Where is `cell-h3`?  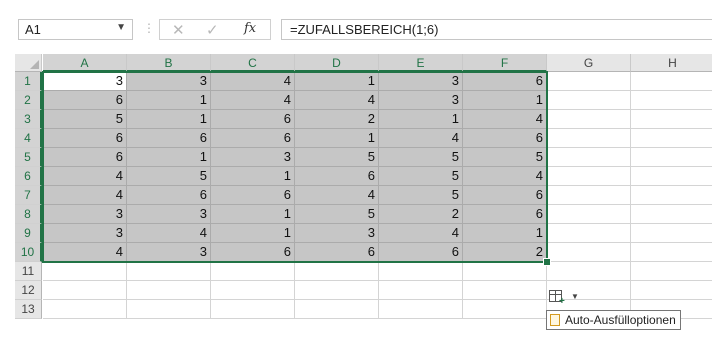
cell-h3 is located at coordinates (671, 119).